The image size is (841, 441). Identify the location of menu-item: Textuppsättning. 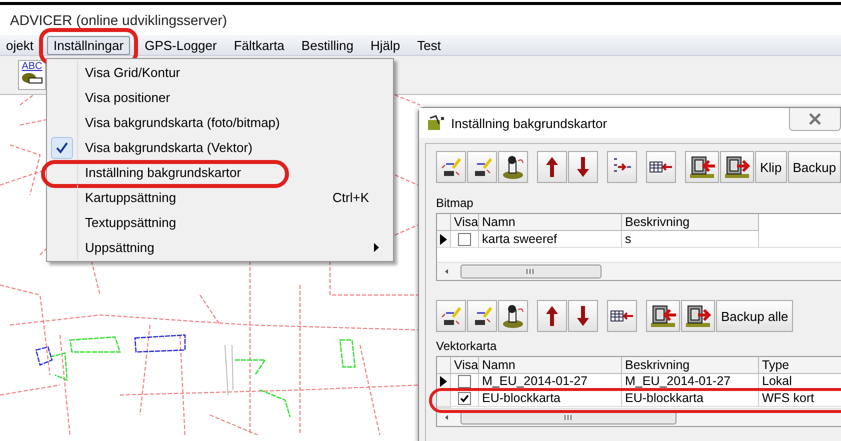
(235, 222).